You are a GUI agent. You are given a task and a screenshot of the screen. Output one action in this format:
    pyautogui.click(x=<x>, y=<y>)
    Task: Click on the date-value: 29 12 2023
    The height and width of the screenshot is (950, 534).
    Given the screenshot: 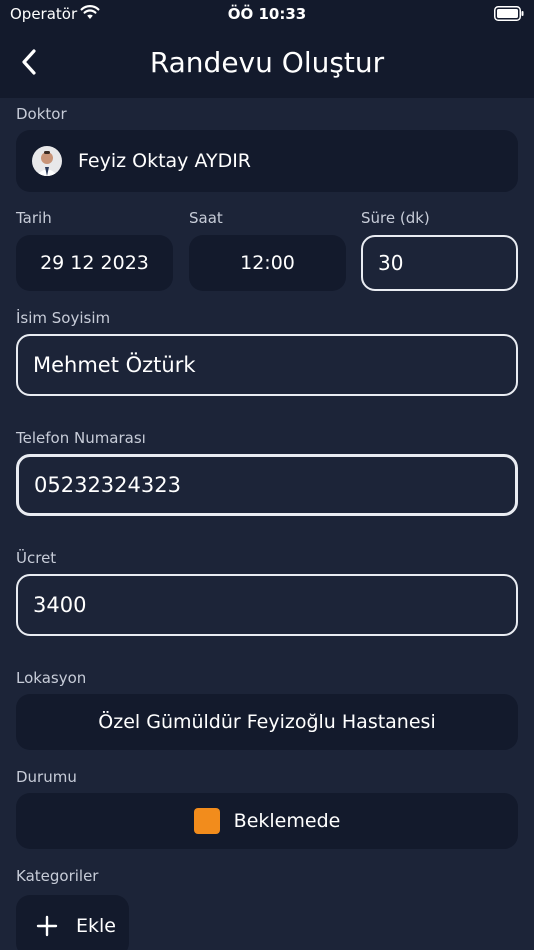 What is the action you would take?
    pyautogui.click(x=94, y=263)
    